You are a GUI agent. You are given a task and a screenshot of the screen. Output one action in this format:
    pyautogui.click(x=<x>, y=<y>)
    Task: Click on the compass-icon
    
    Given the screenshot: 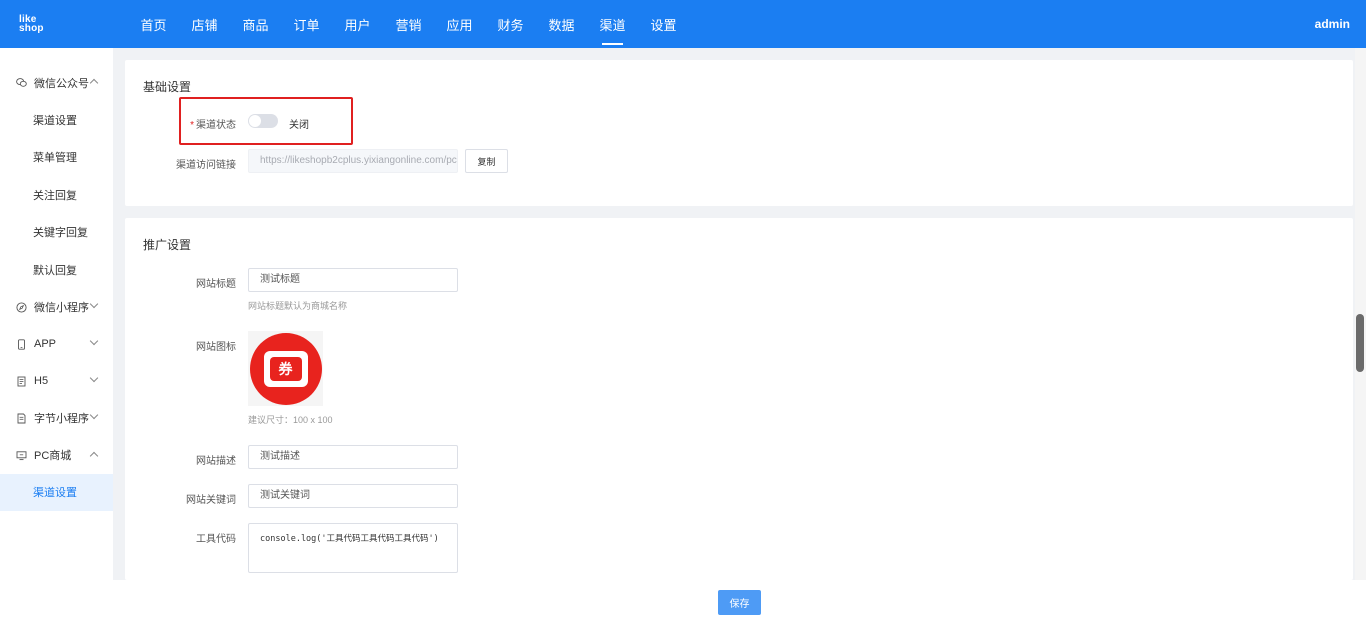 What is the action you would take?
    pyautogui.click(x=21, y=307)
    